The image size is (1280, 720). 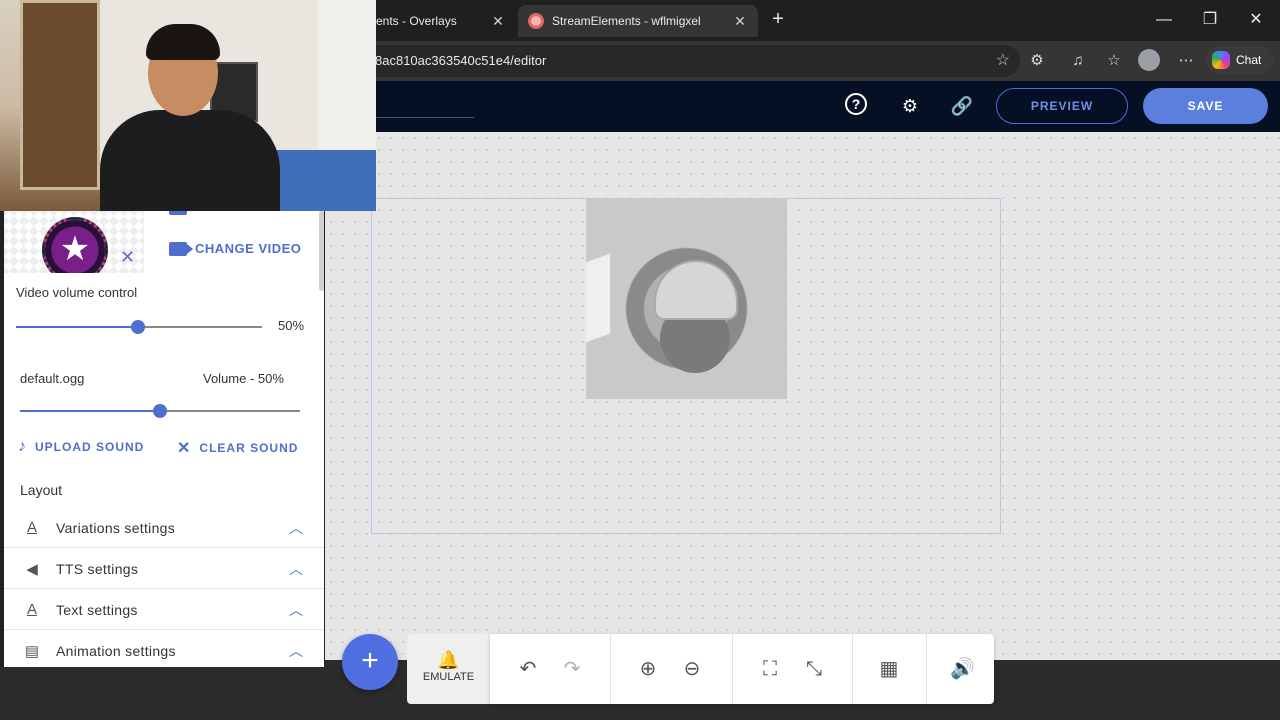 I want to click on sound-volume-label: Volume - 50%, so click(x=243, y=378).